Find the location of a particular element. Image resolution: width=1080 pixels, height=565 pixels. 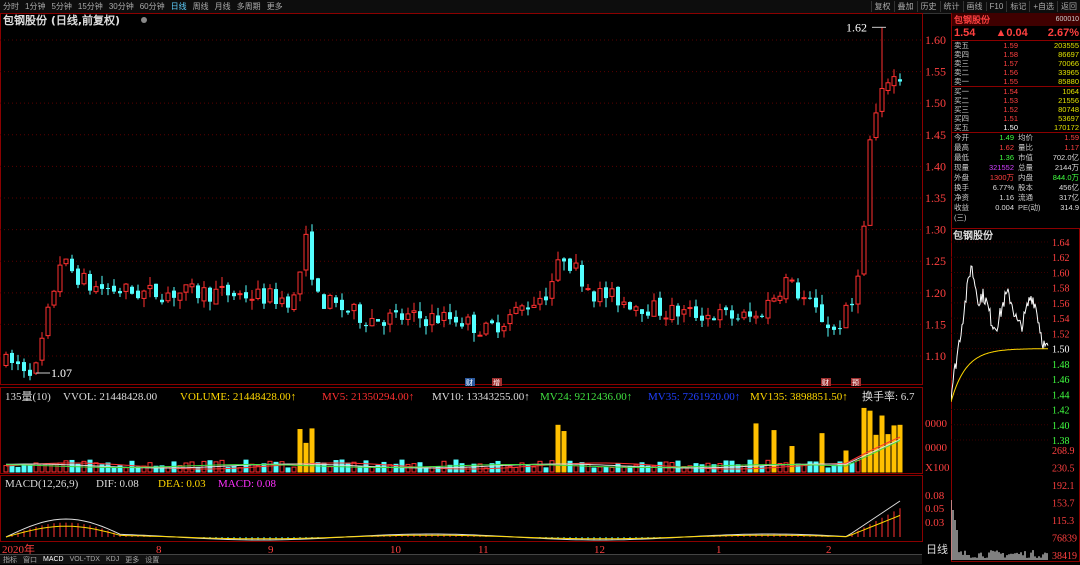

stat-label: 流通 is located at coordinates (1025, 197).